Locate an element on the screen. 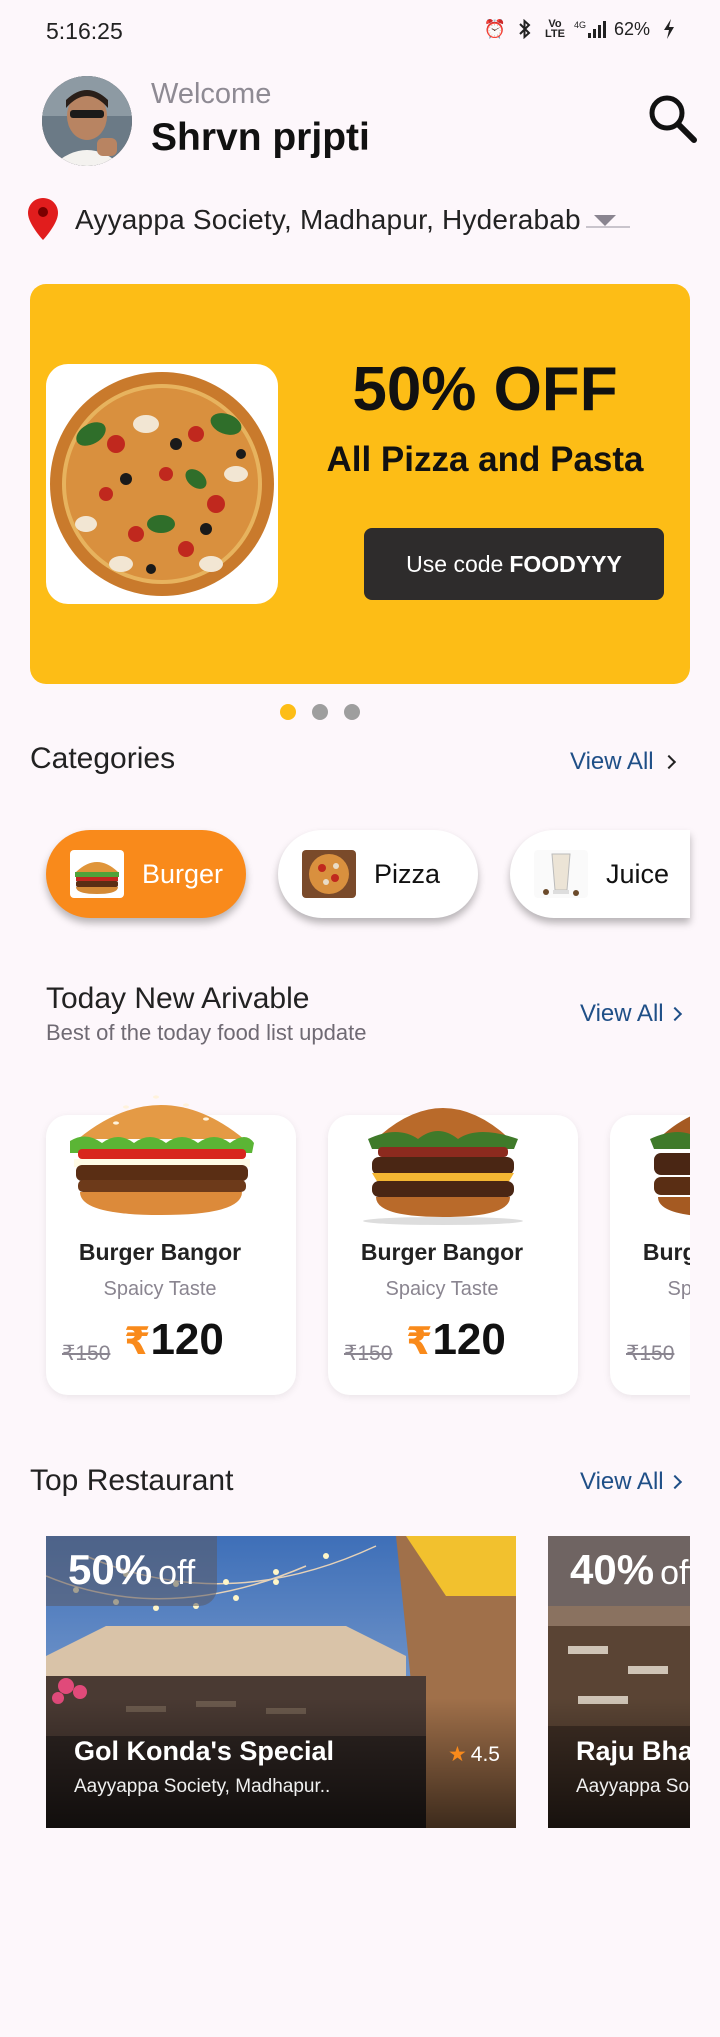 This screenshot has height=2037, width=720. status-icons: ⏰ Vo LTE 4G 62% is located at coordinates (582, 29).